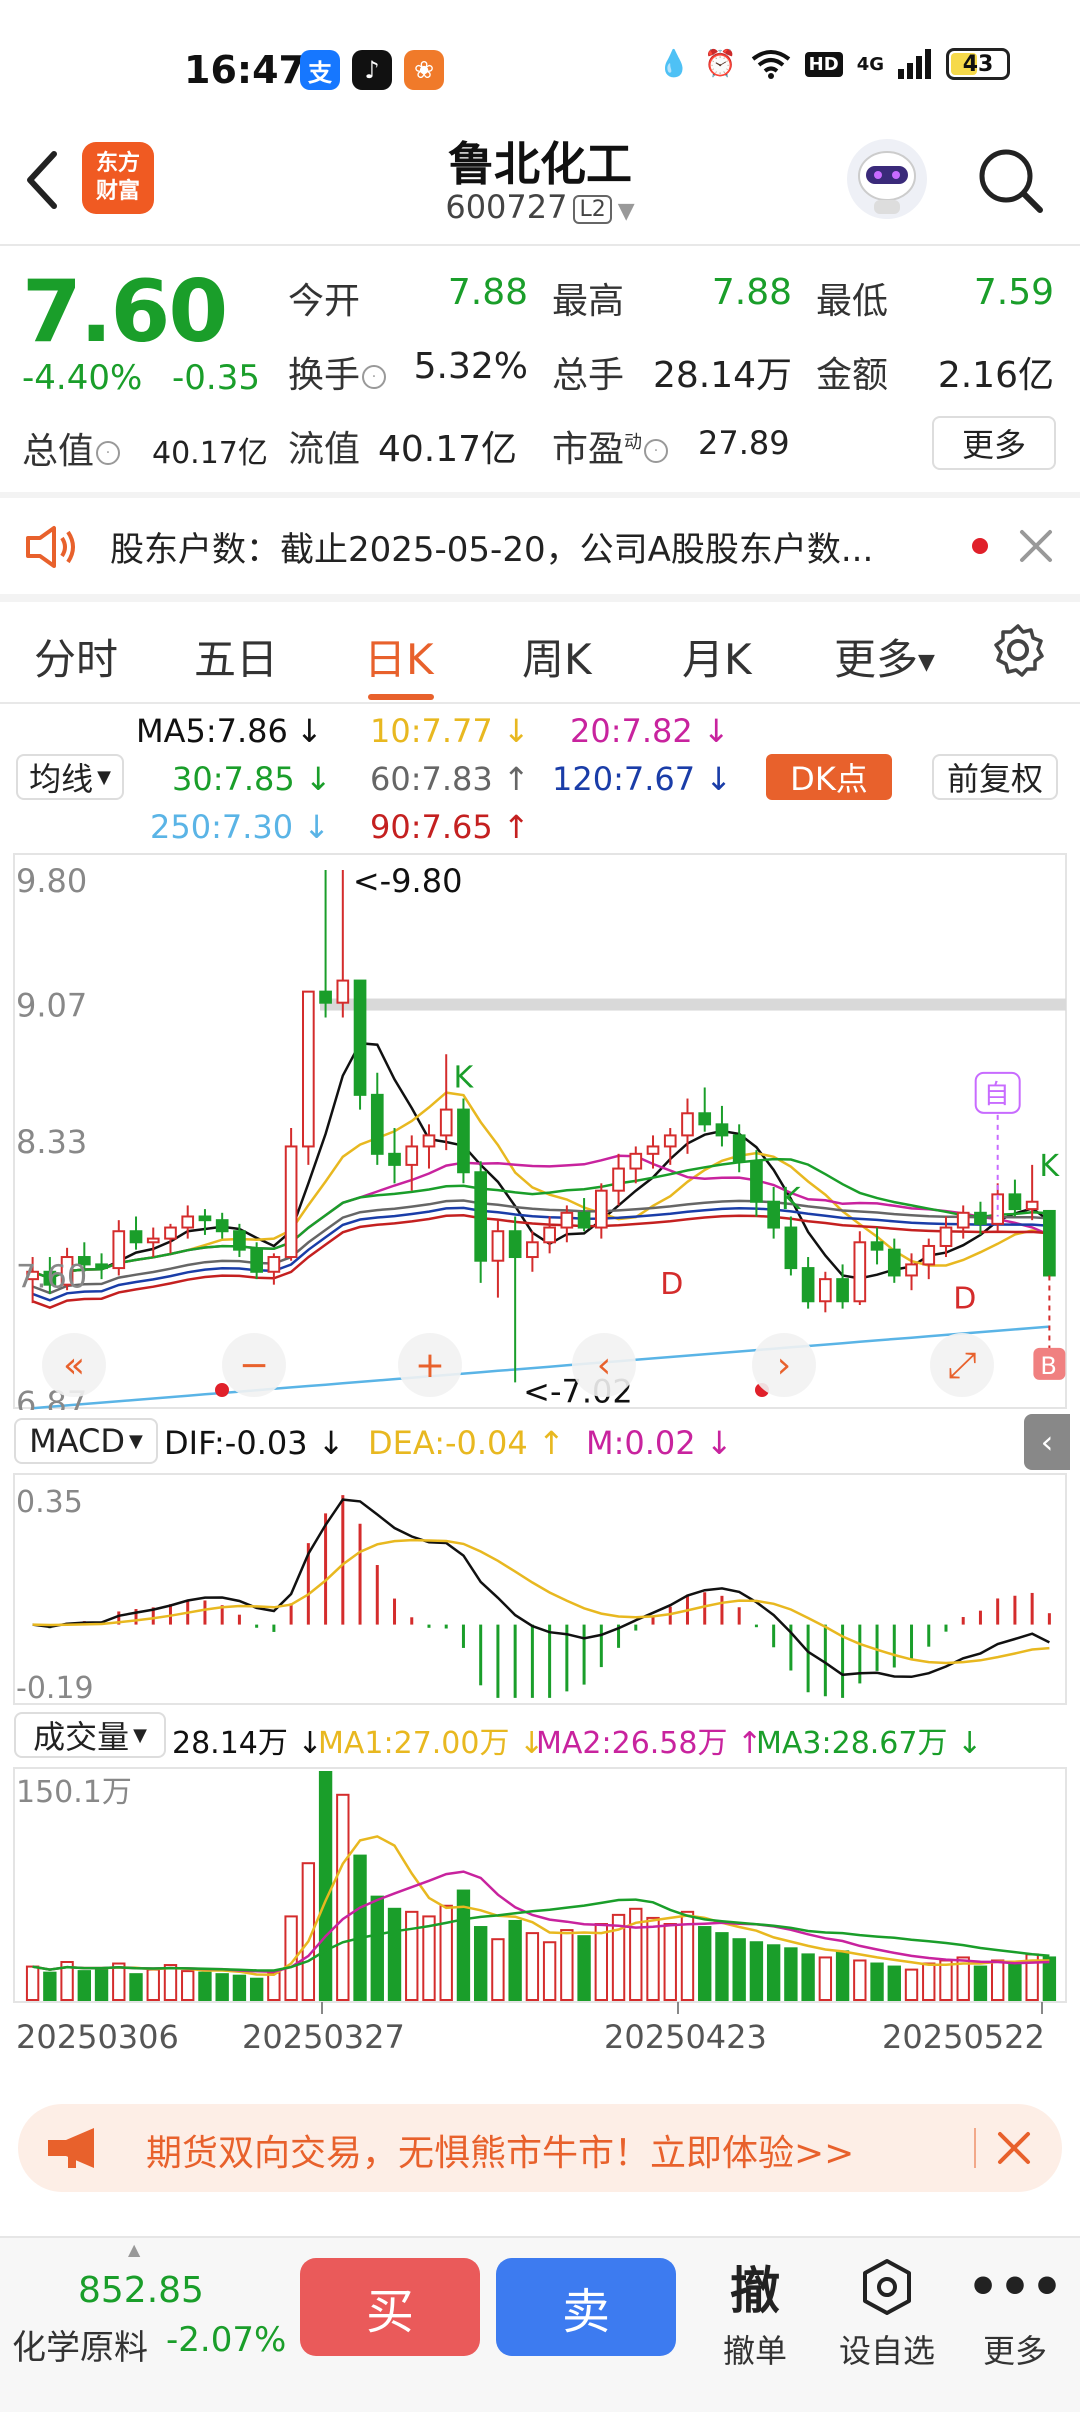 The image size is (1080, 2412). What do you see at coordinates (222, 1390) in the screenshot?
I see `range-marker-dot` at bounding box center [222, 1390].